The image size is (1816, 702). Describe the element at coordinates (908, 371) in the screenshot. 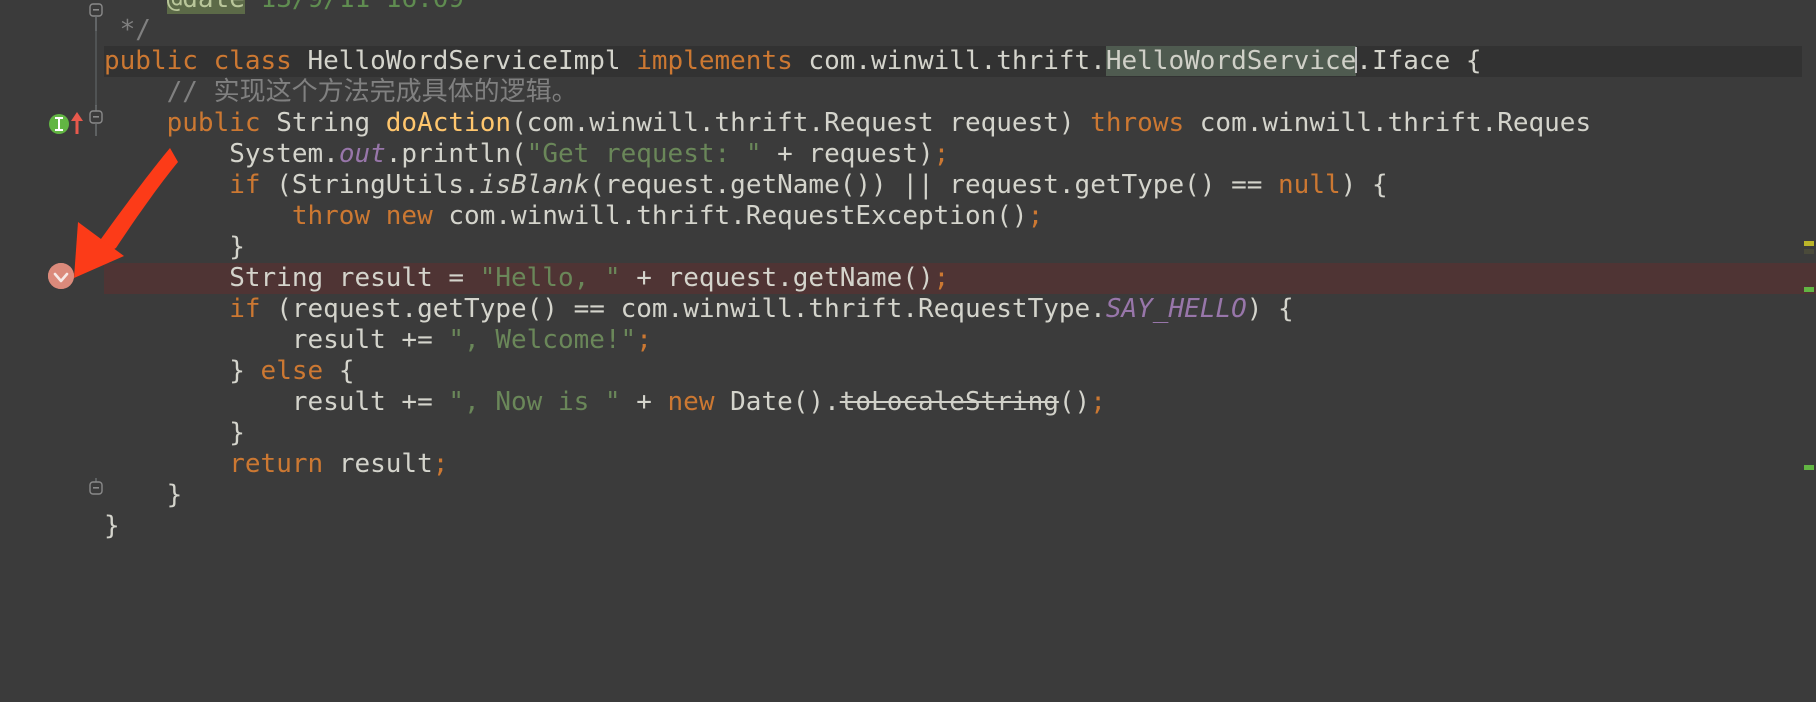

I see `code-line-23: 23 } else {` at that location.